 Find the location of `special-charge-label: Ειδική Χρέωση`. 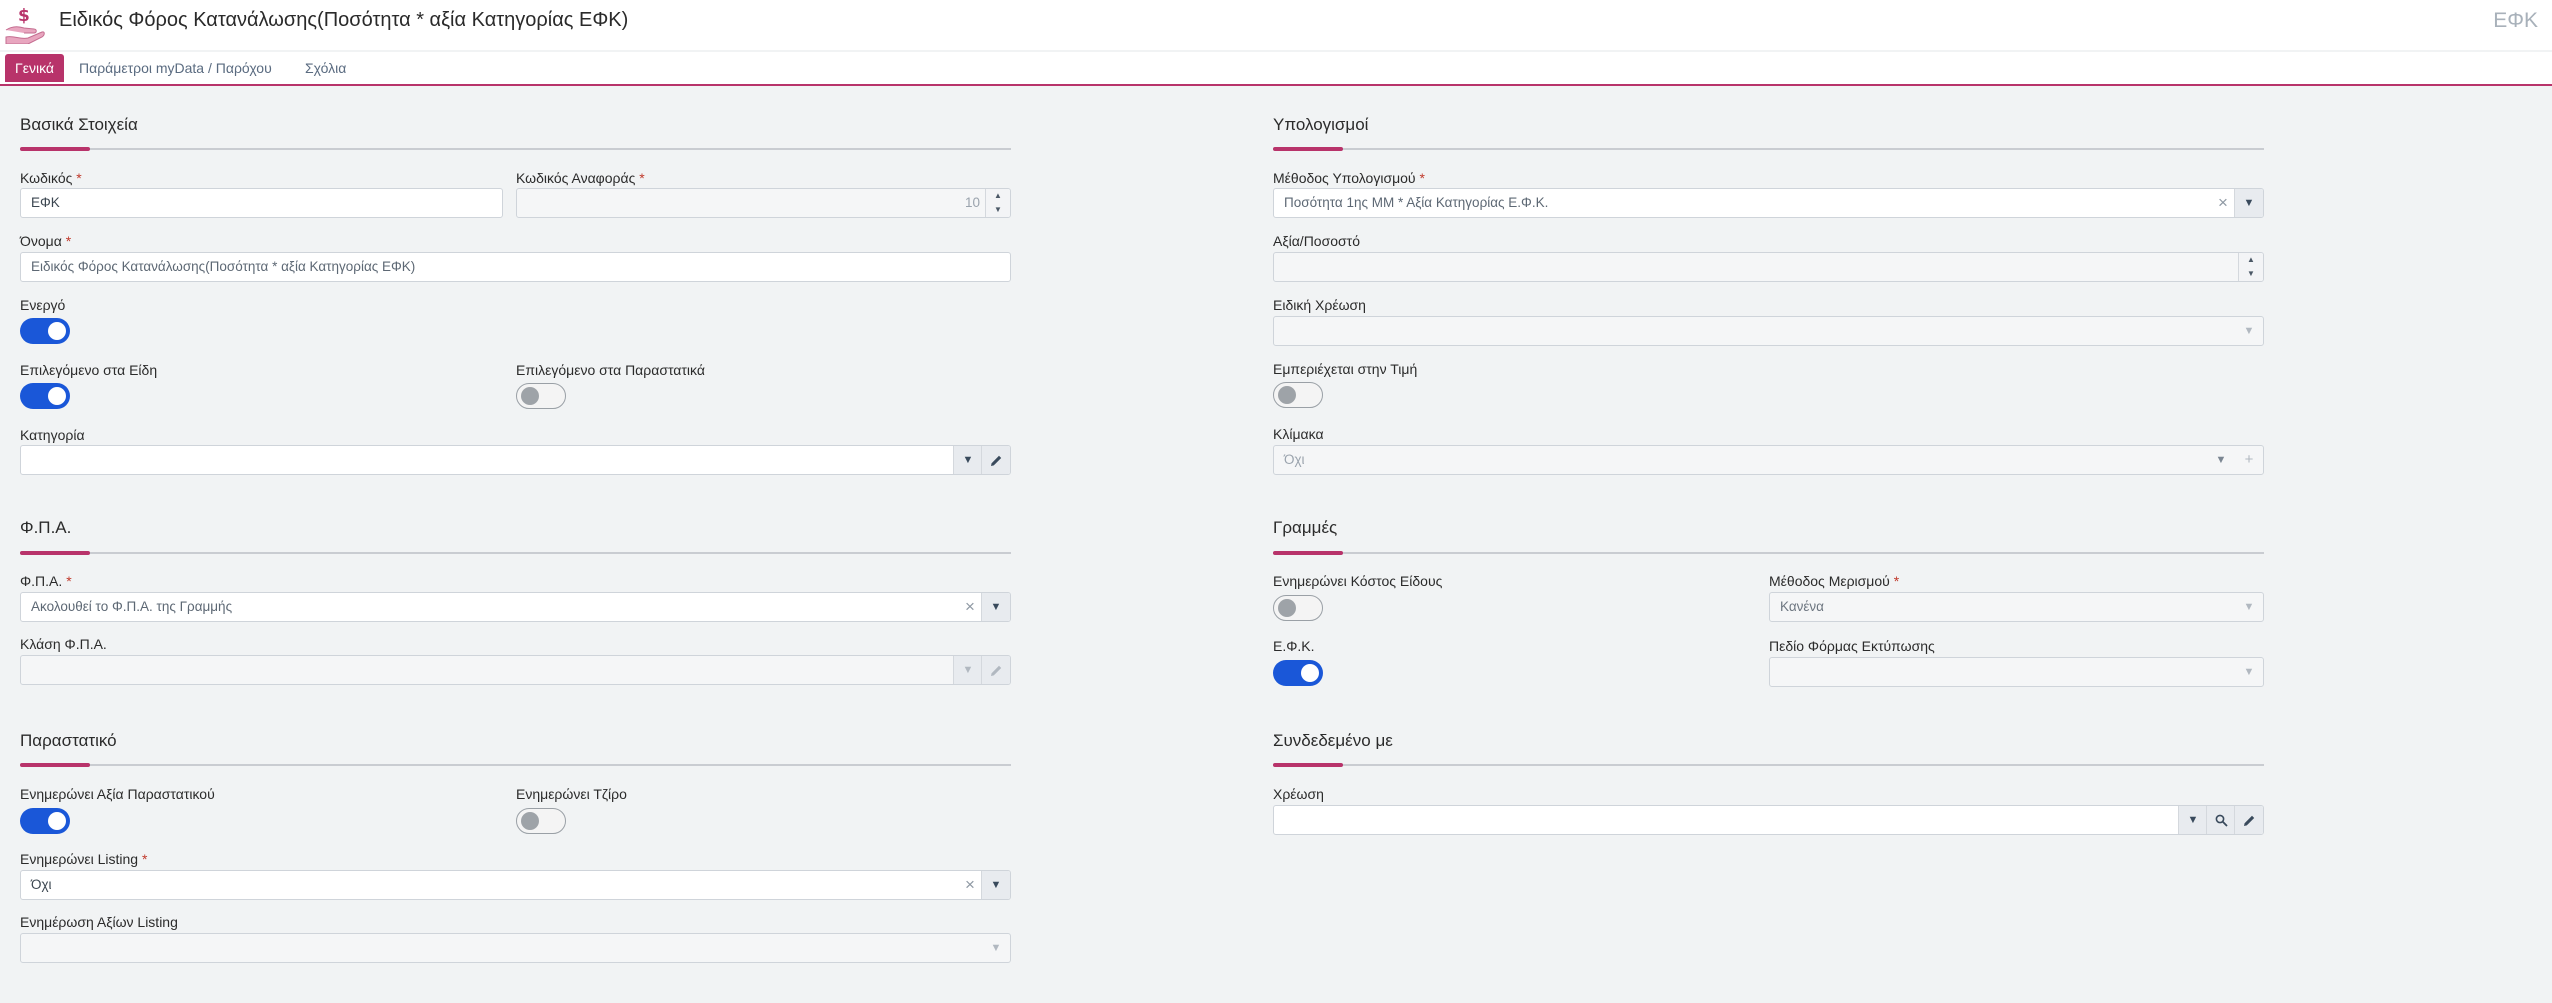

special-charge-label: Ειδική Χρέωση is located at coordinates (1319, 305).